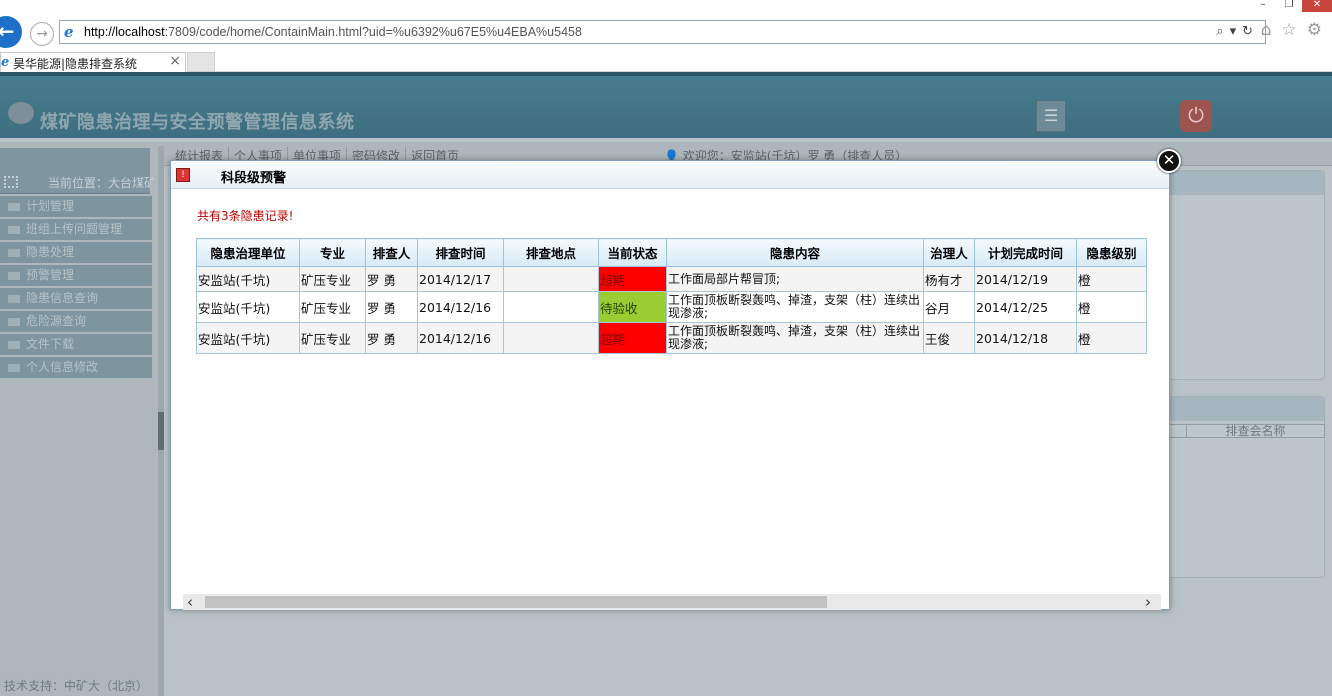 This screenshot has width=1332, height=696. Describe the element at coordinates (1051, 116) in the screenshot. I see `contacts-icon: ☰` at that location.